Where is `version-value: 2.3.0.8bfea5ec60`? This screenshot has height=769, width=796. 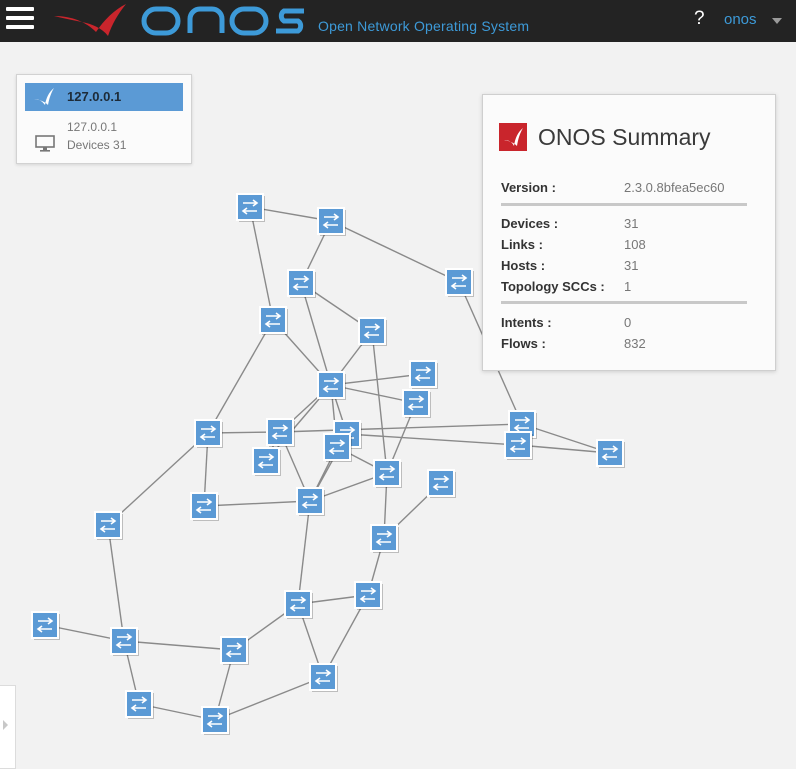 version-value: 2.3.0.8bfea5ec60 is located at coordinates (674, 187).